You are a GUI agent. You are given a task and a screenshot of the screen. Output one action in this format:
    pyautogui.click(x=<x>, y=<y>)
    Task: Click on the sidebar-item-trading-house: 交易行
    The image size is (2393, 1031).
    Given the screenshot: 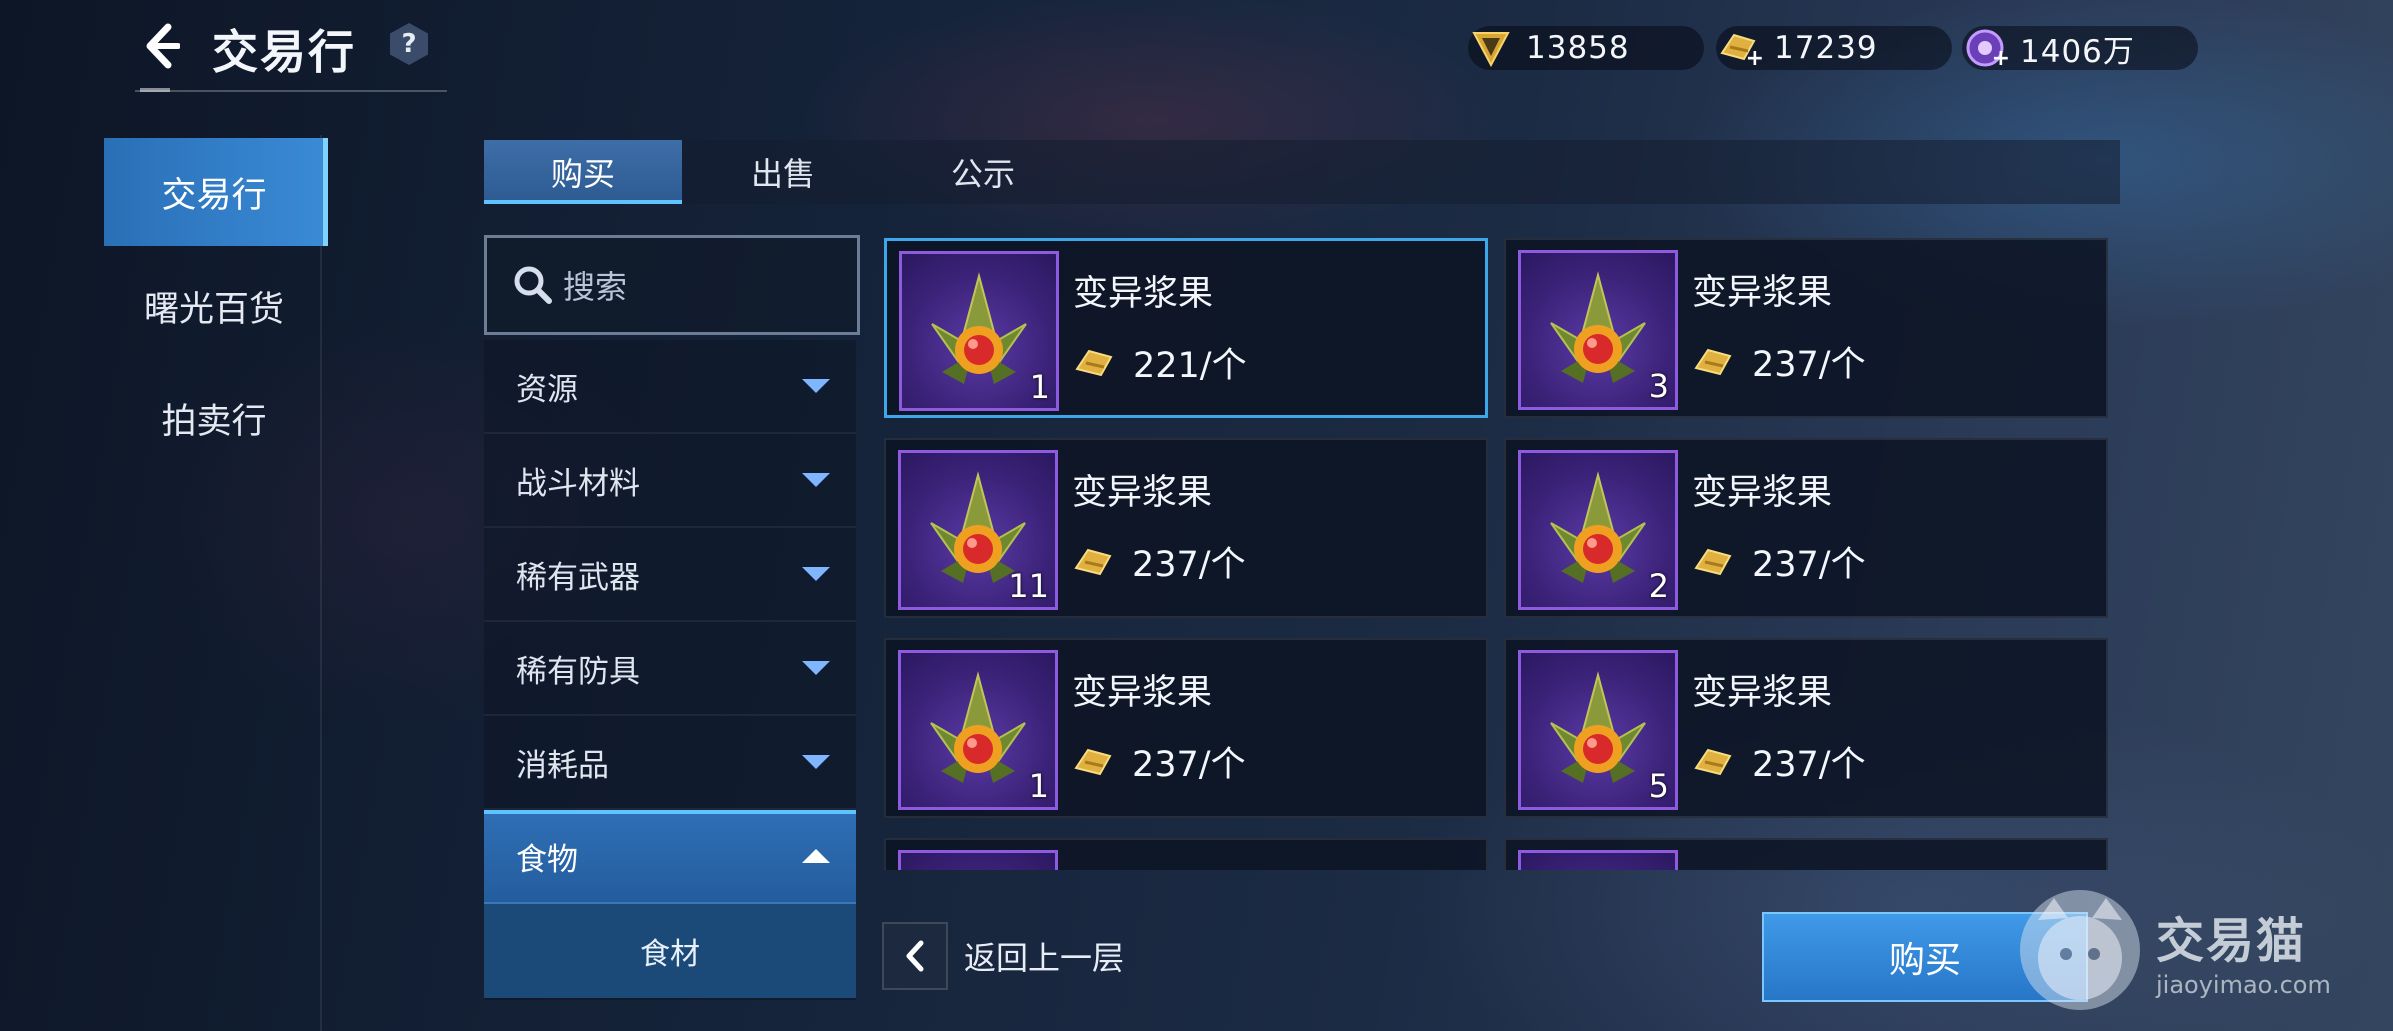 What is the action you would take?
    pyautogui.click(x=216, y=192)
    